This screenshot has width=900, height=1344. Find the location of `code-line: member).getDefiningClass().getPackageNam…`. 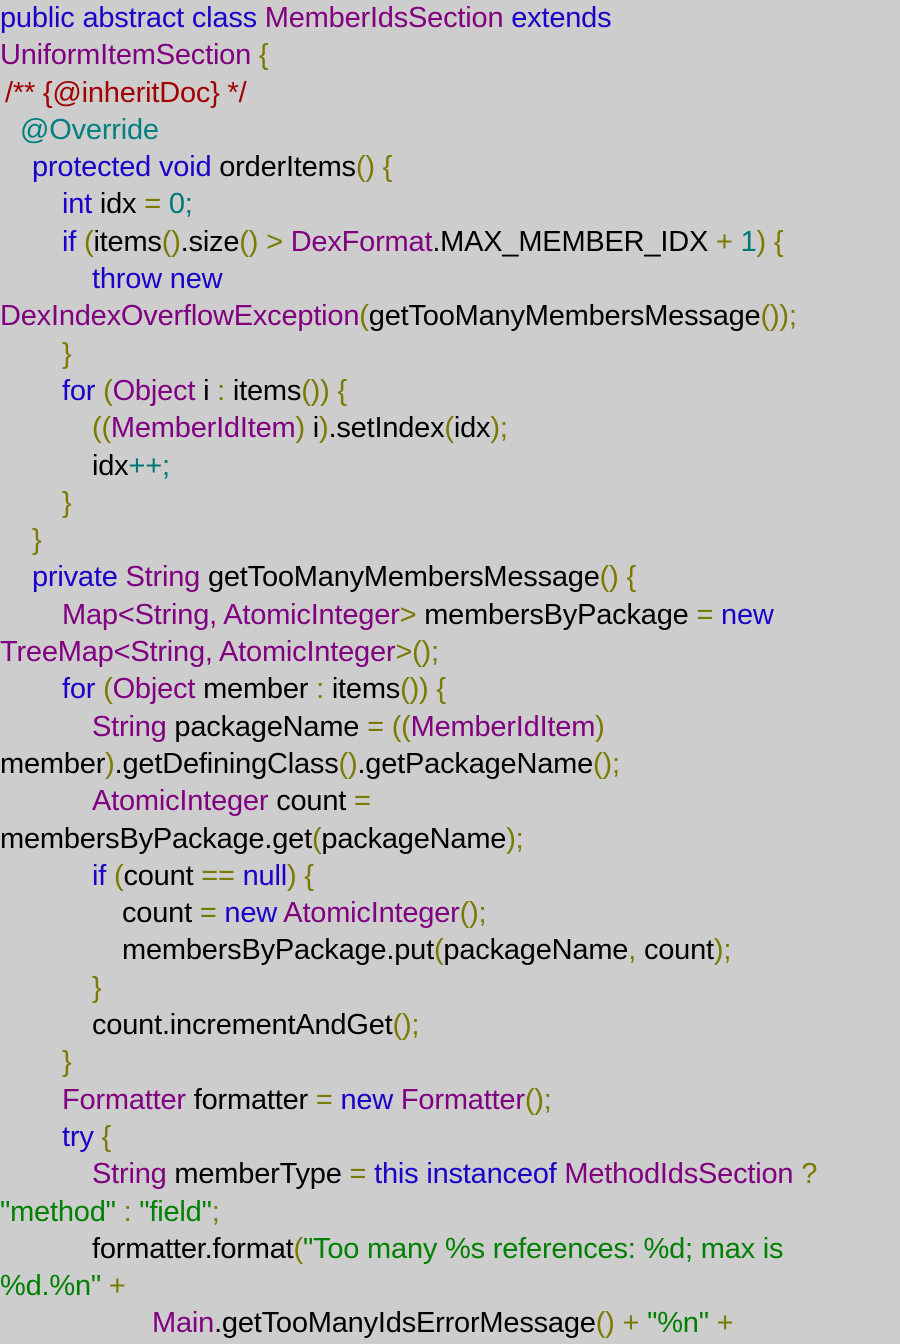

code-line: member).getDefiningClass().getPackageNam… is located at coordinates (450, 764).